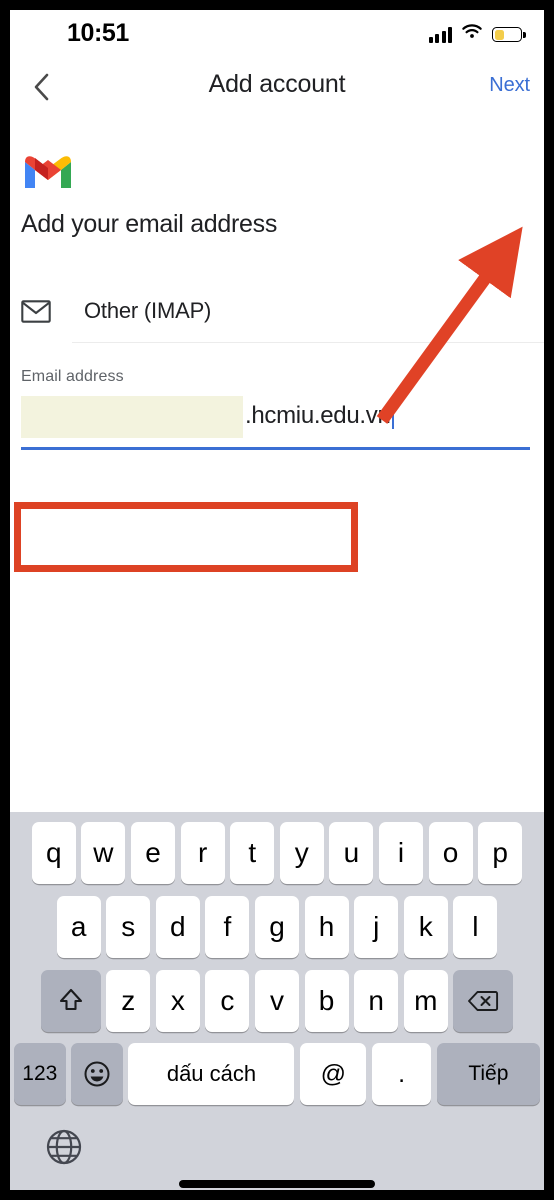  What do you see at coordinates (98, 33) in the screenshot?
I see `status-clock: 10:51` at bounding box center [98, 33].